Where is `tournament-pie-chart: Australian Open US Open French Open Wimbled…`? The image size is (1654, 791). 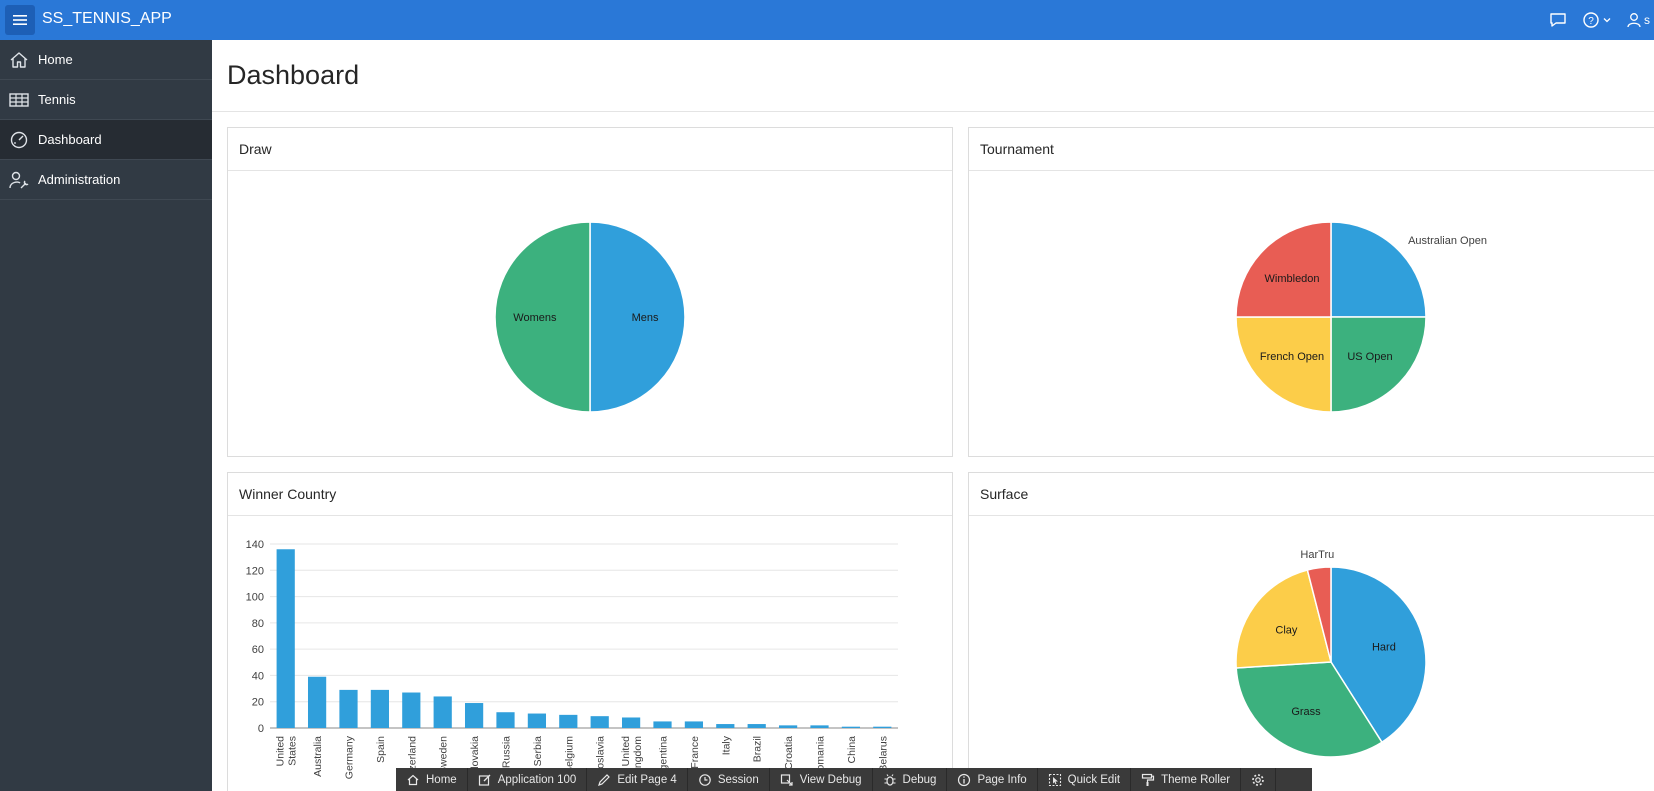 tournament-pie-chart: Australian Open US Open French Open Wimbled… is located at coordinates (1361, 317).